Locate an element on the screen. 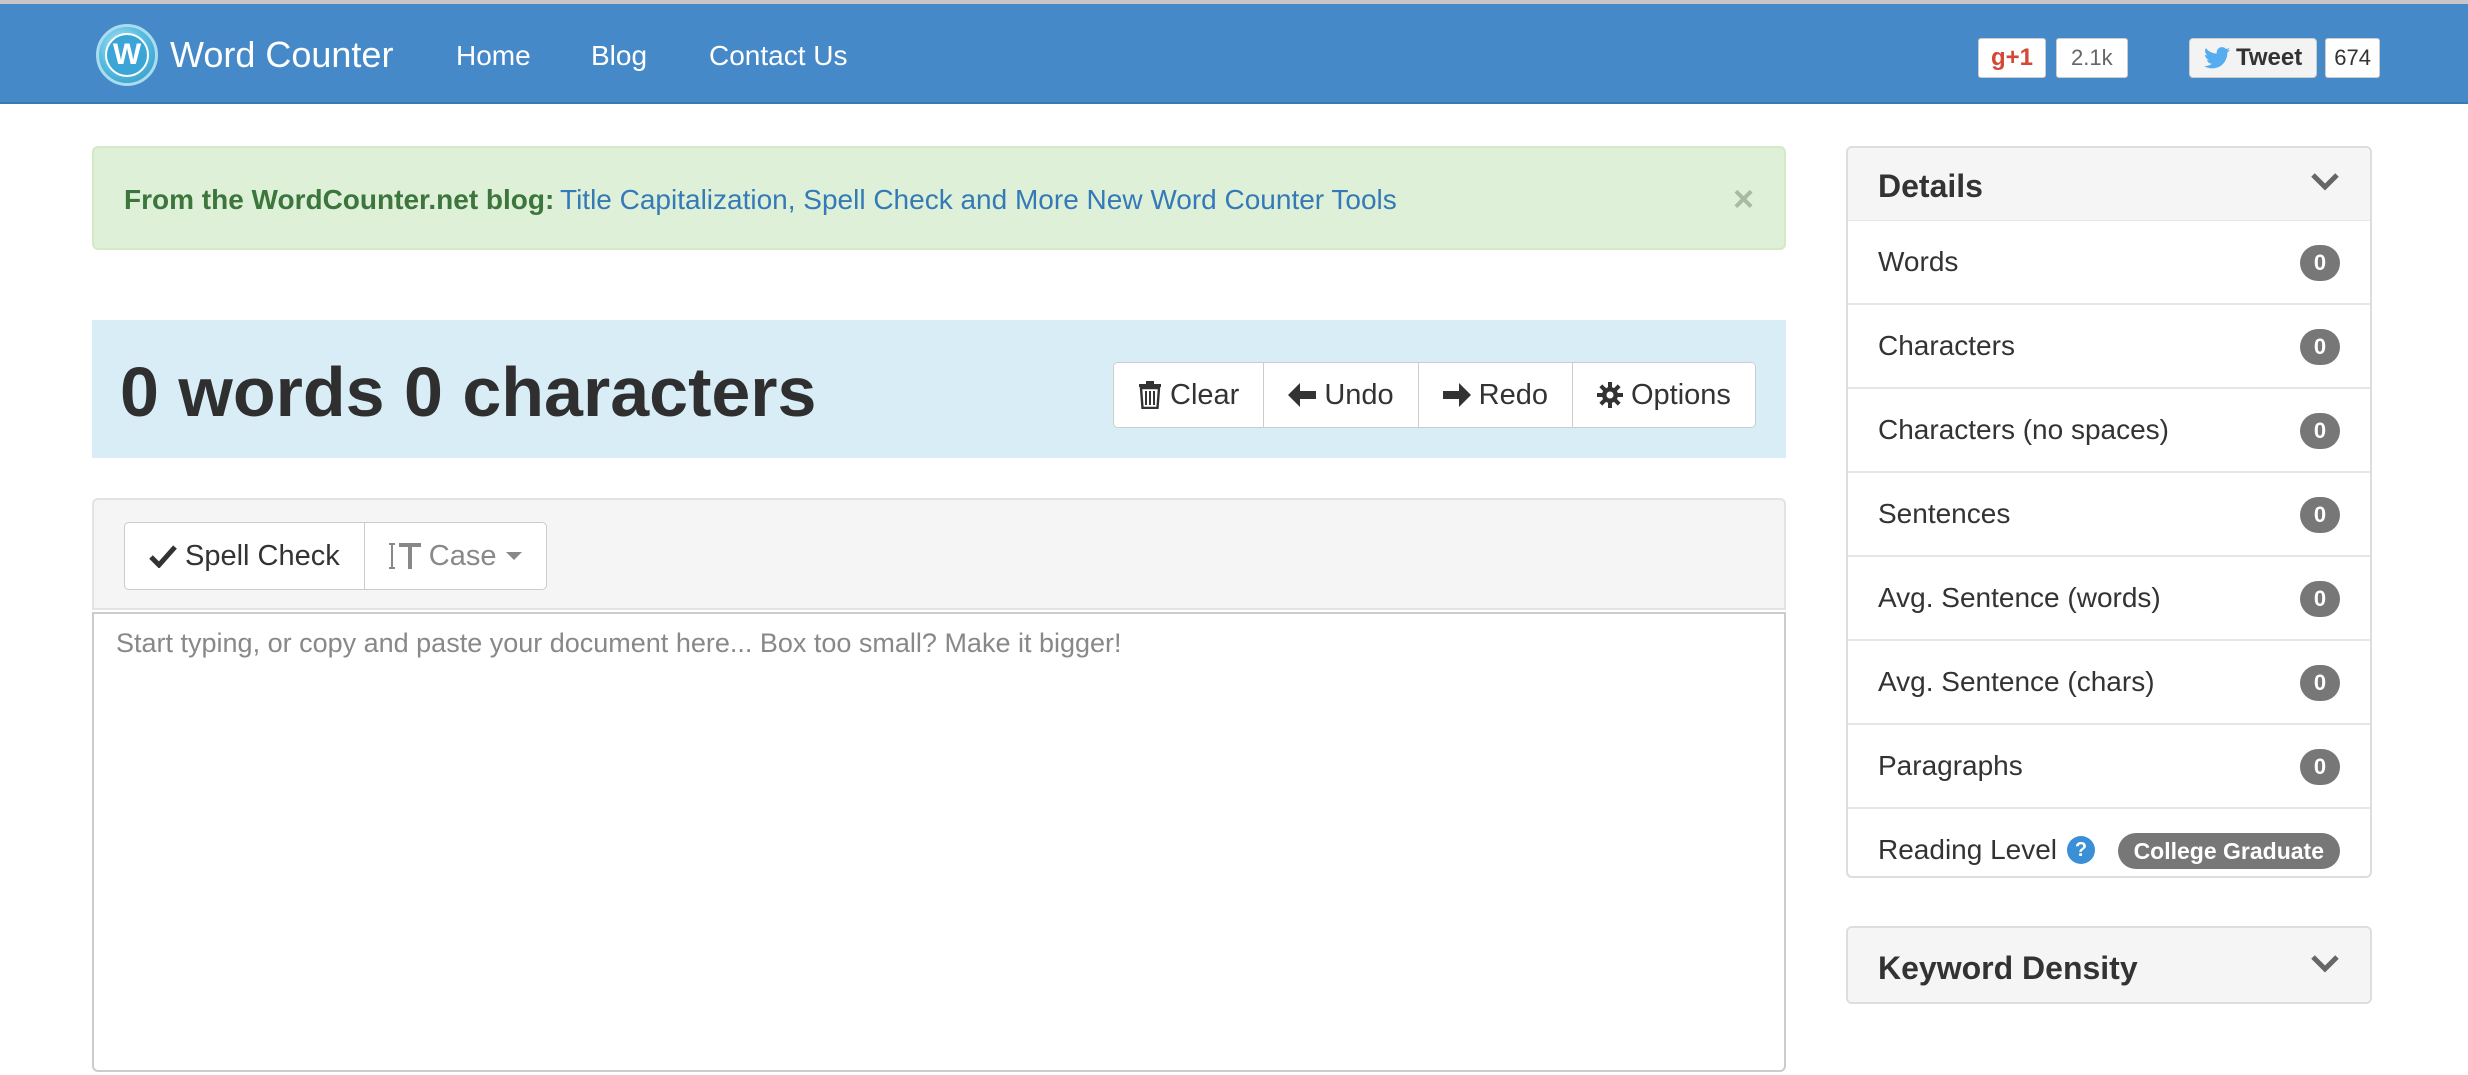 The height and width of the screenshot is (1075, 2468). stat-label: Characters (no spaces) is located at coordinates (2024, 429).